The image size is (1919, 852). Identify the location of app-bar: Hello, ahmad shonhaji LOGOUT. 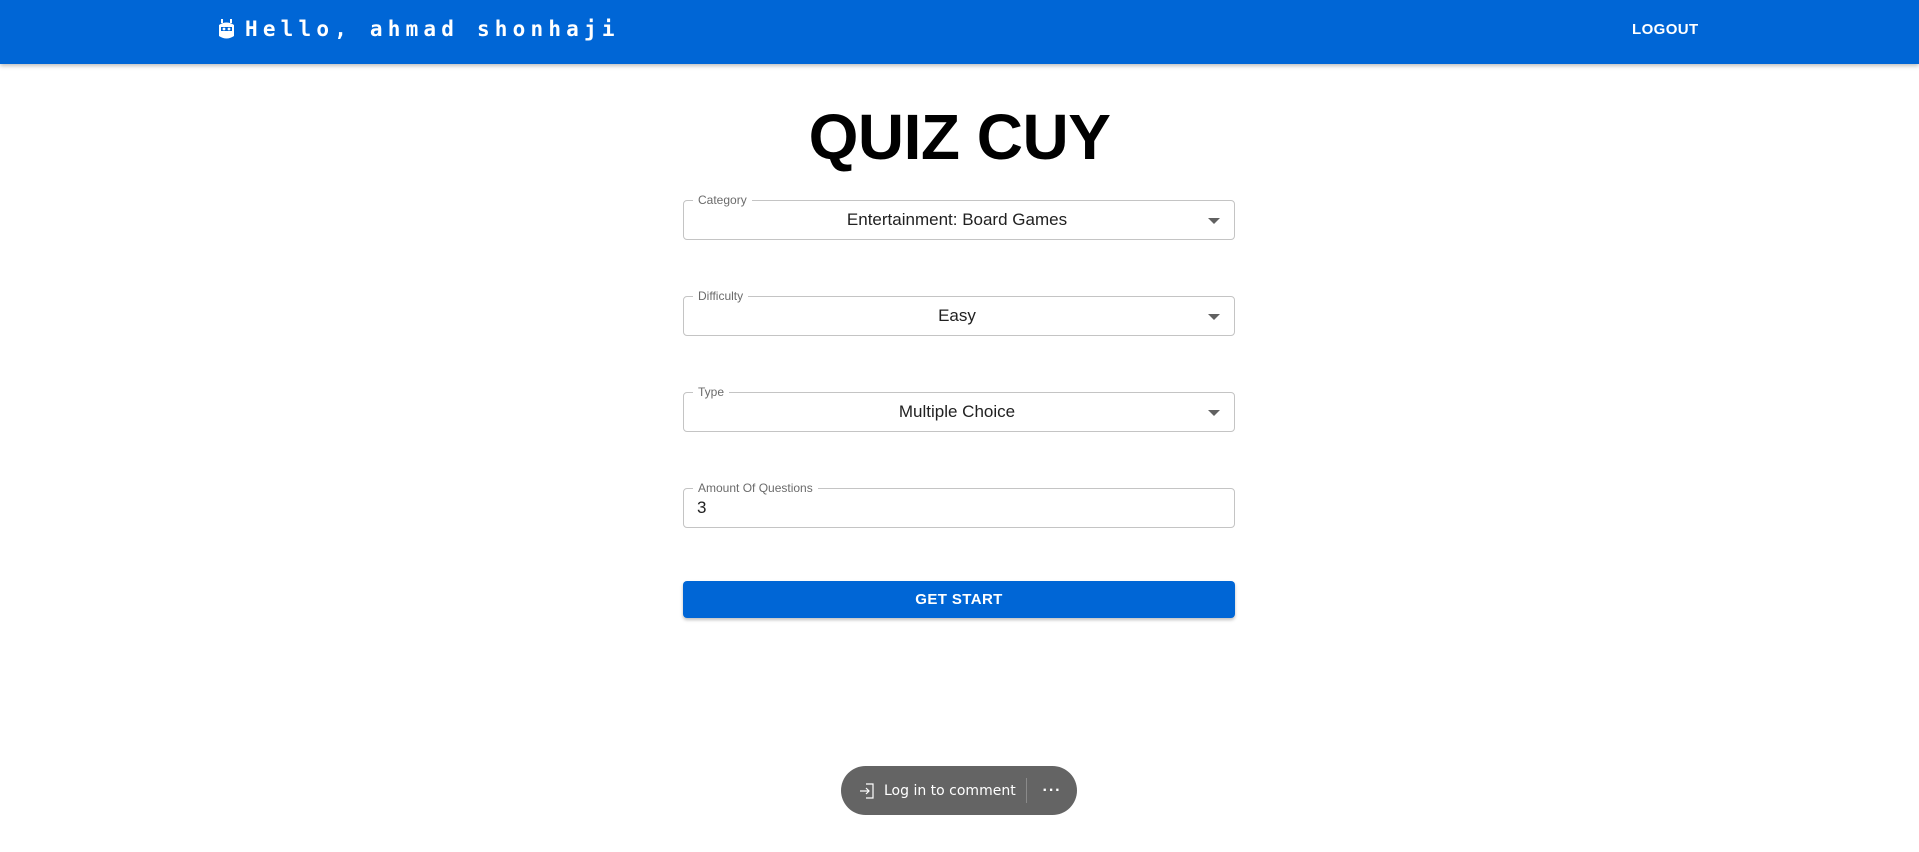
(959, 32).